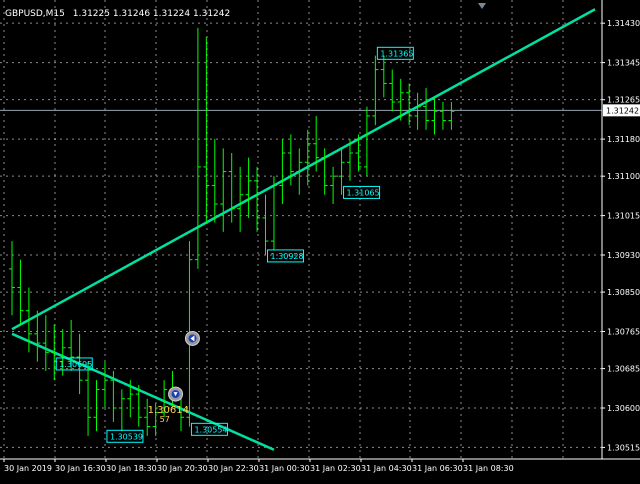 Image resolution: width=640 pixels, height=484 pixels. What do you see at coordinates (623, 216) in the screenshot?
I see `price-tick-label: 1.31015` at bounding box center [623, 216].